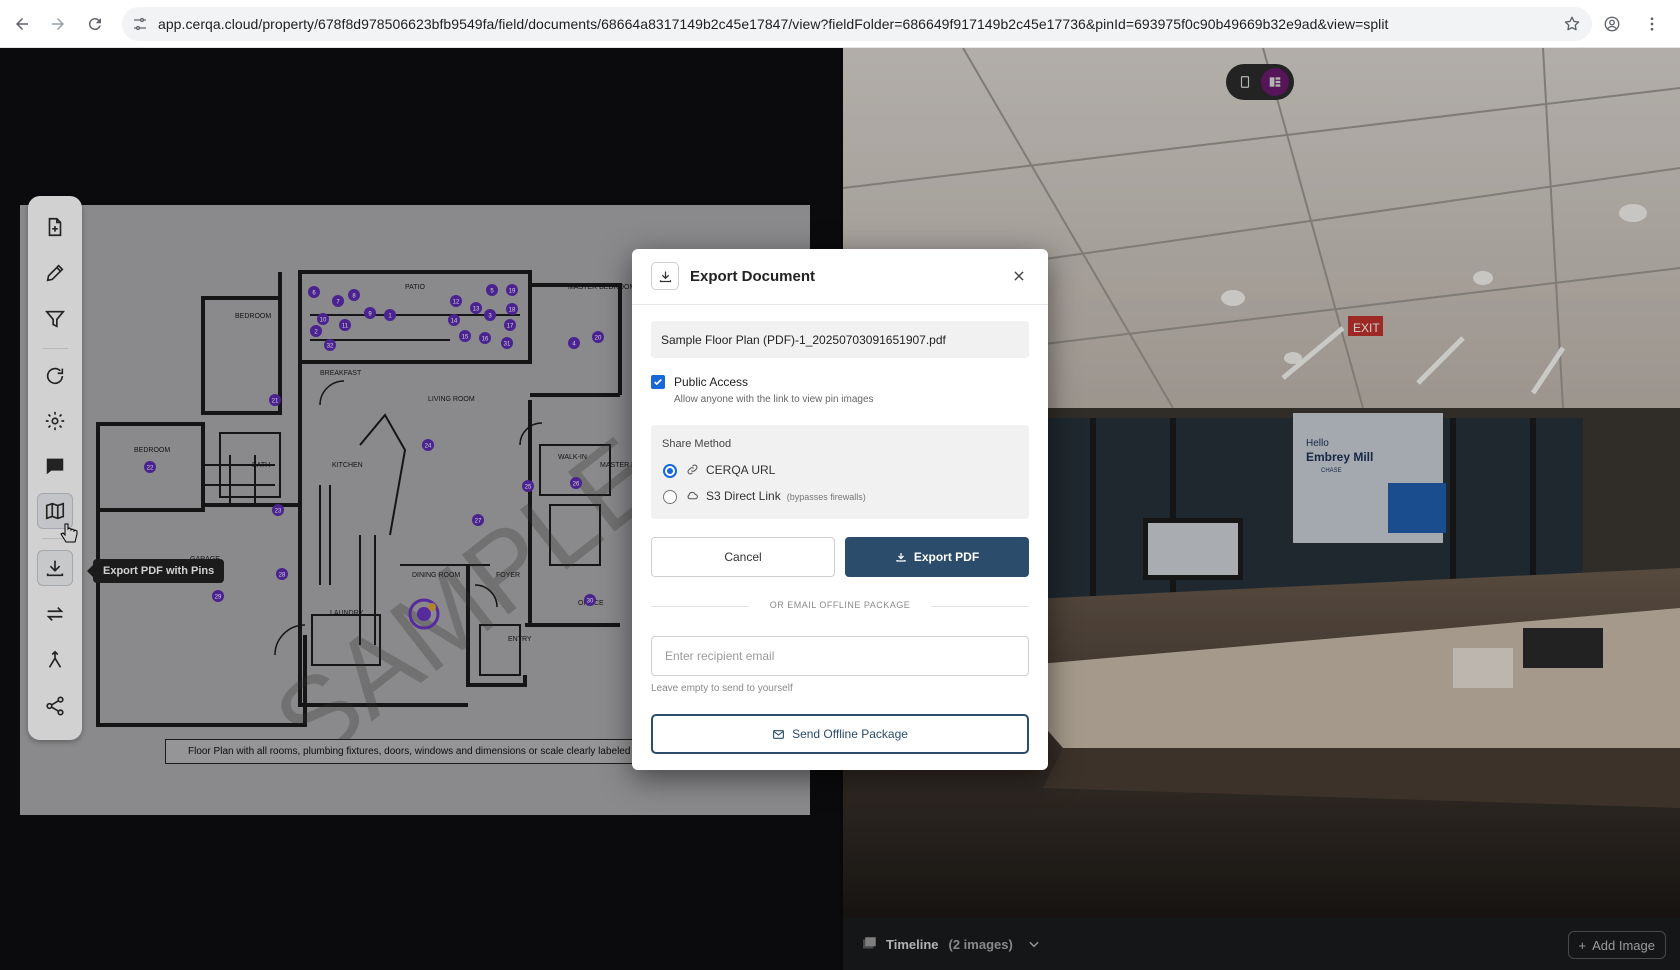  Describe the element at coordinates (753, 276) in the screenshot. I see `dialog-title: Export Document` at that location.